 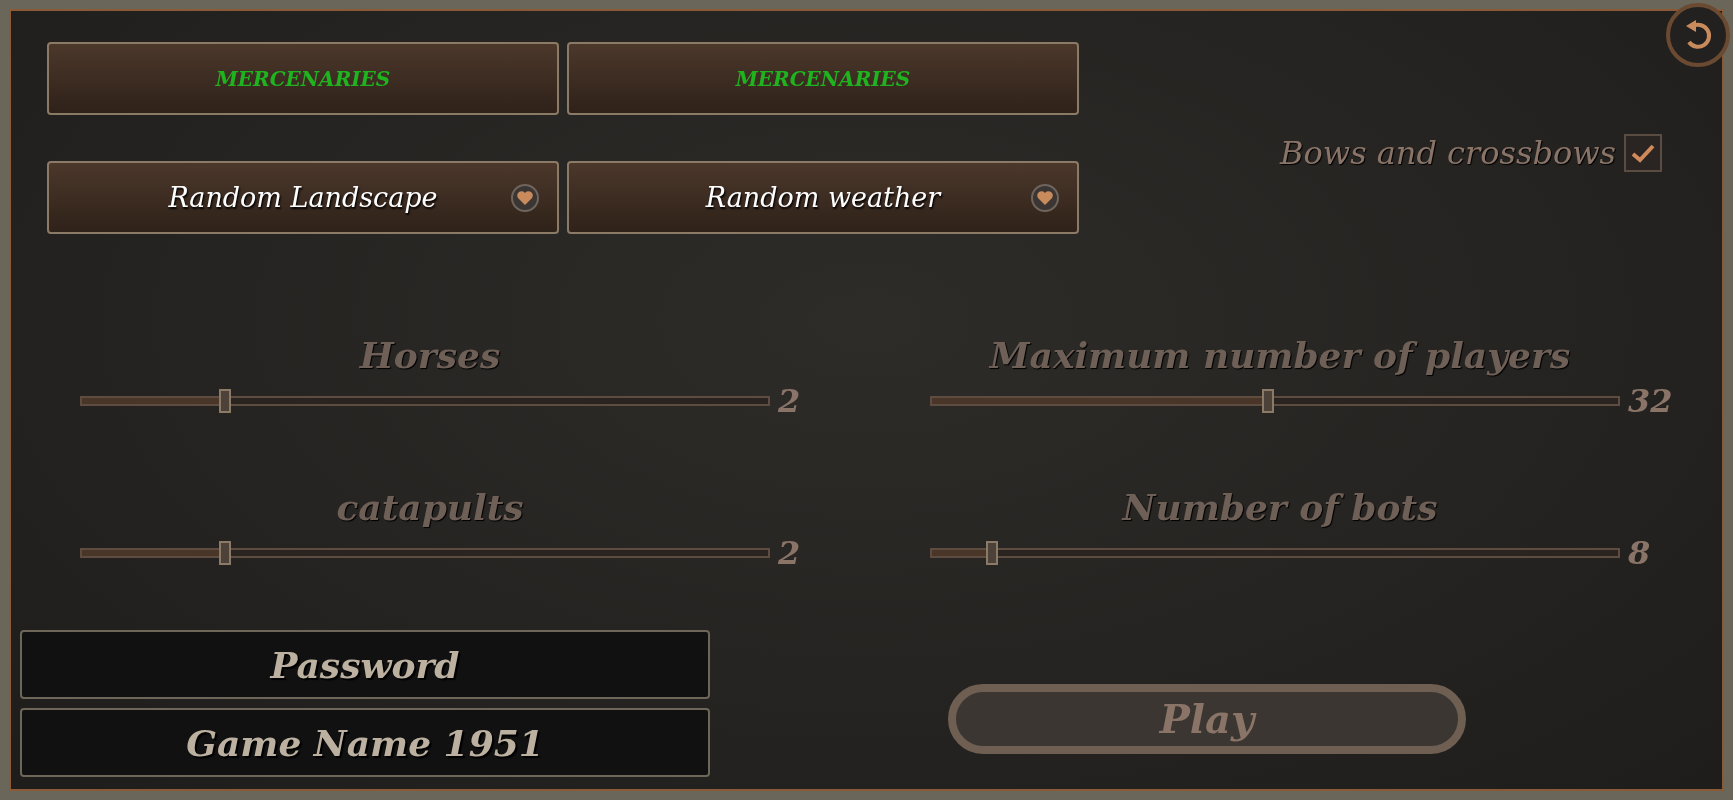 I want to click on checkbox-label: Bows and crossbows, so click(x=1448, y=153).